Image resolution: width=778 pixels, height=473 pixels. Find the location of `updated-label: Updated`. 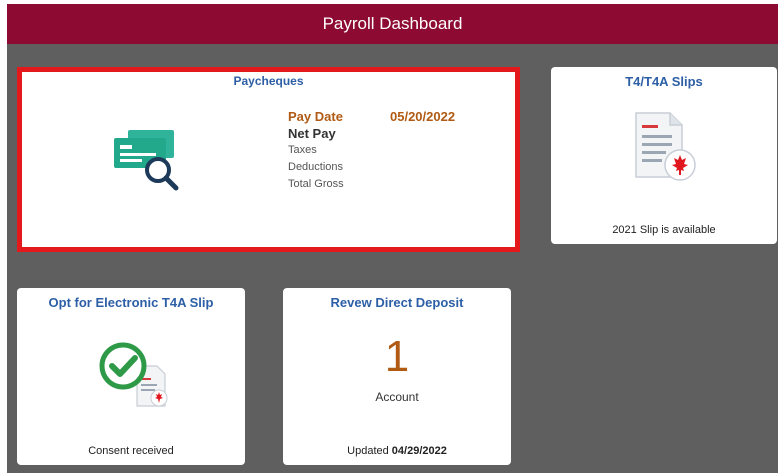

updated-label: Updated is located at coordinates (368, 451).